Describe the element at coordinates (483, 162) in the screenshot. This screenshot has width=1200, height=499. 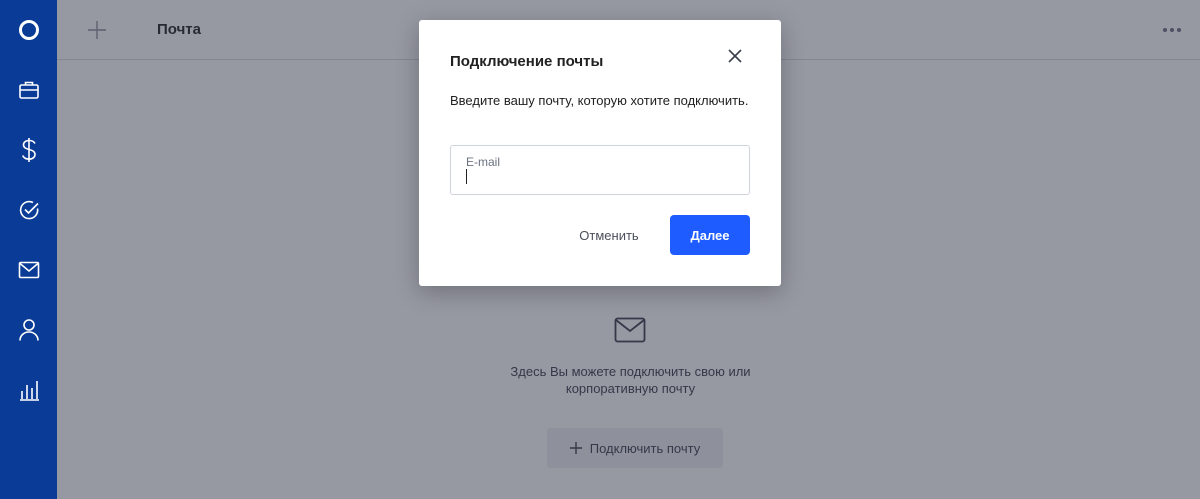
I see `email-label: E-mail` at that location.